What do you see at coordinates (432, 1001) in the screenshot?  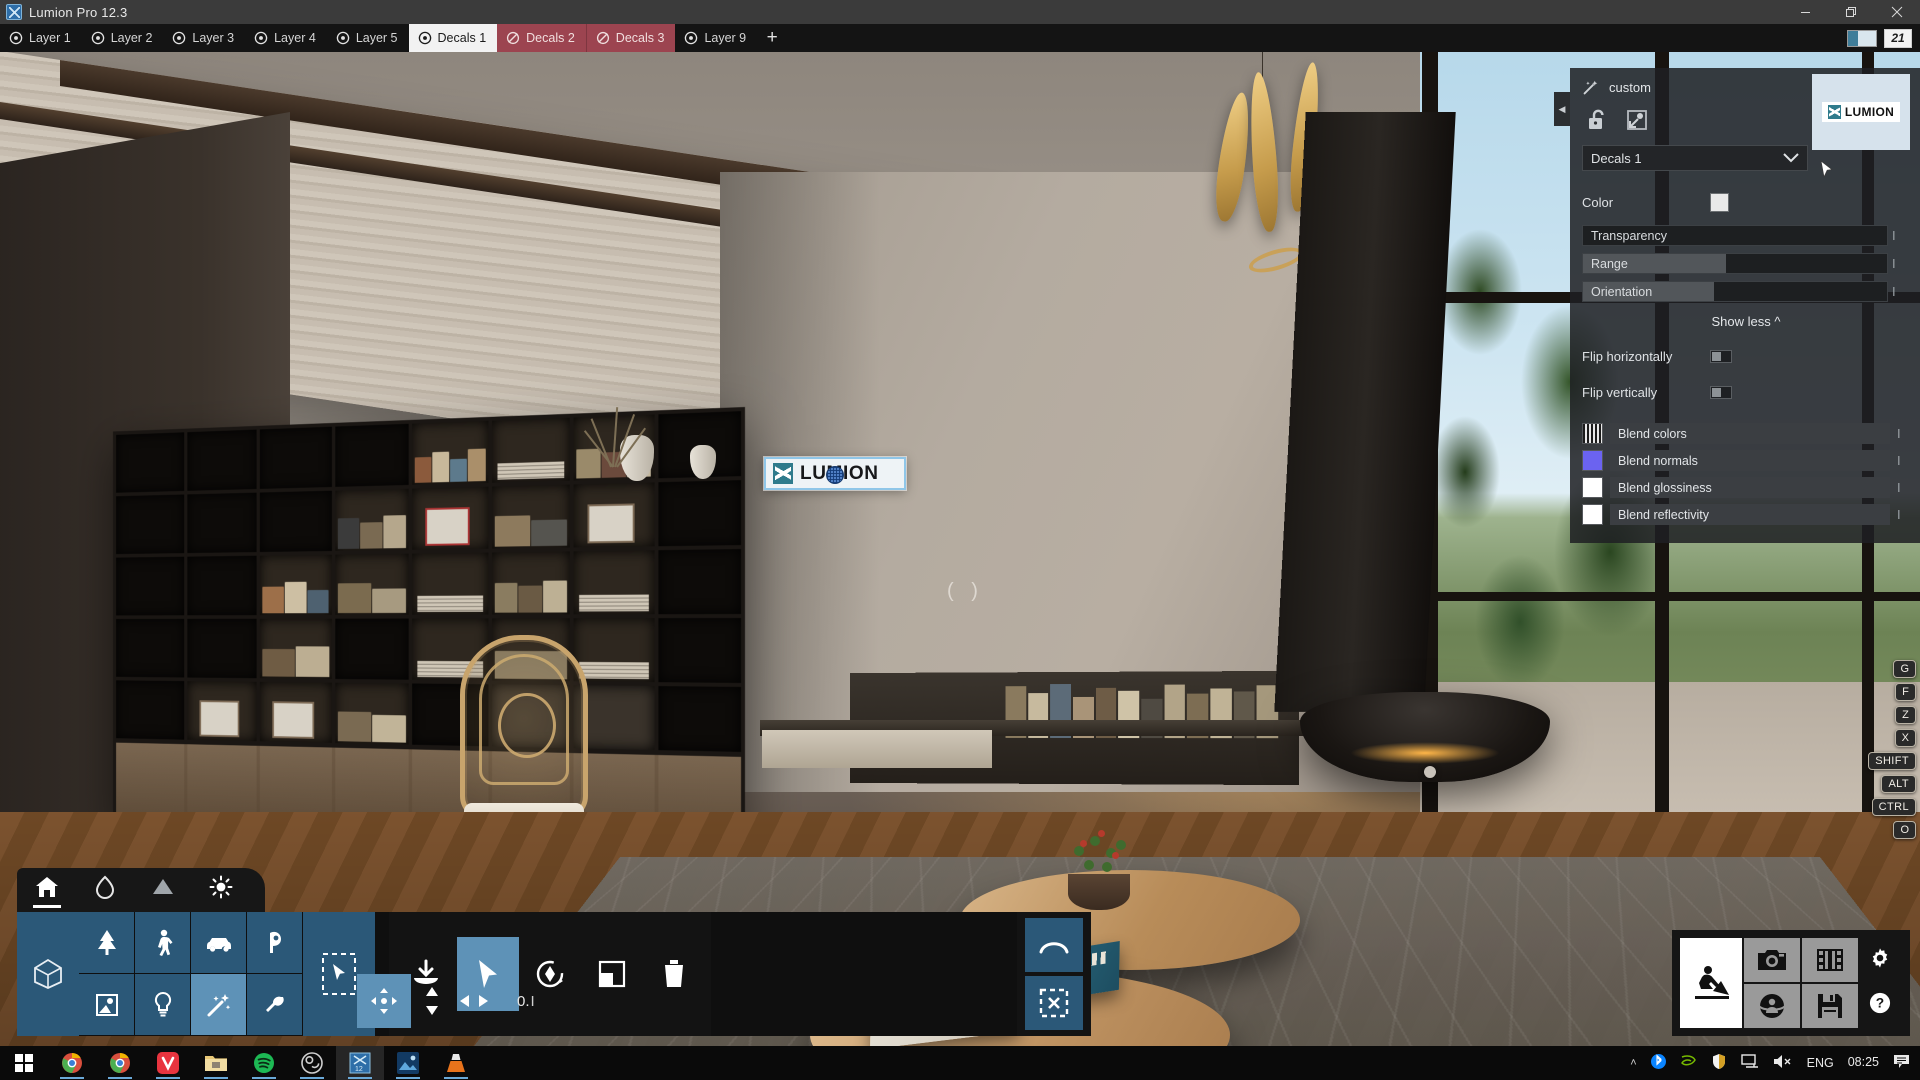 I see `height-adjust-button` at bounding box center [432, 1001].